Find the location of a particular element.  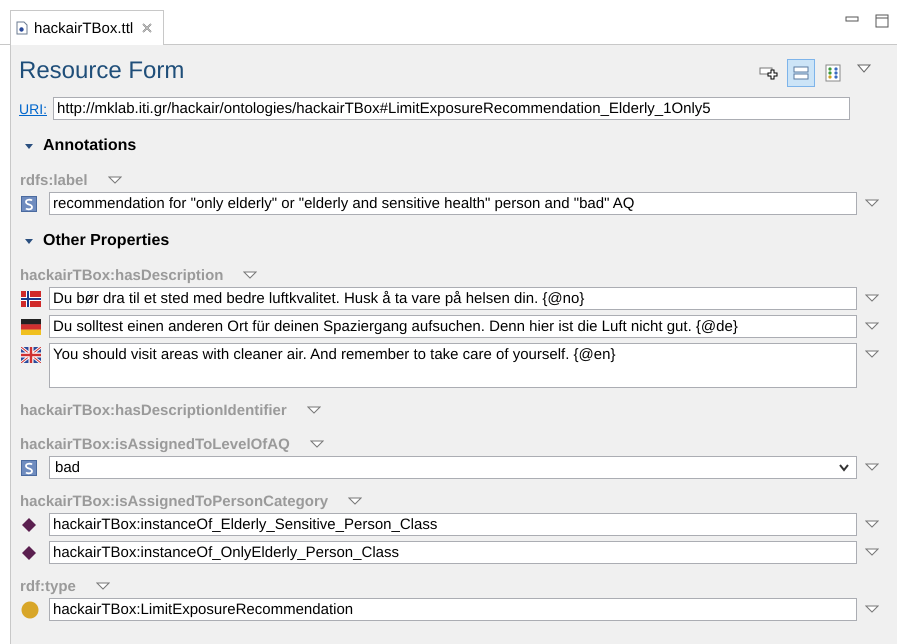

property-name: hackairTBox:hasDescriptionIdentifier is located at coordinates (153, 410).